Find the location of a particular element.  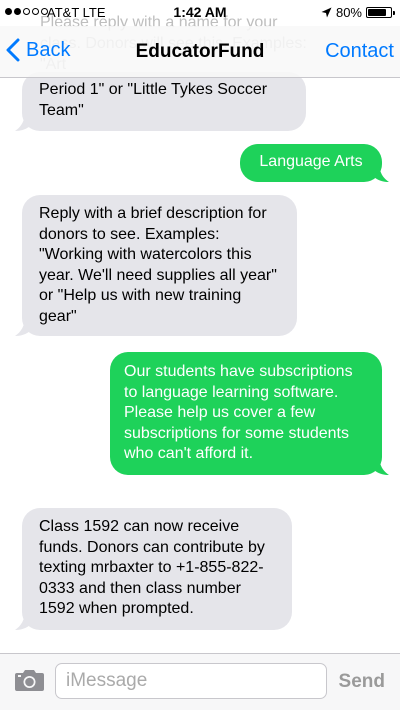

message-bubble-outgoing: Language Arts is located at coordinates (314, 163).